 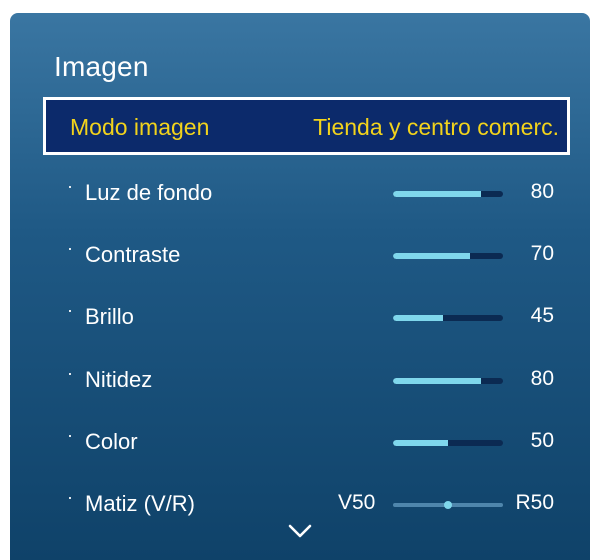 I want to click on picture-mode-label: Modo imagen, so click(x=140, y=127).